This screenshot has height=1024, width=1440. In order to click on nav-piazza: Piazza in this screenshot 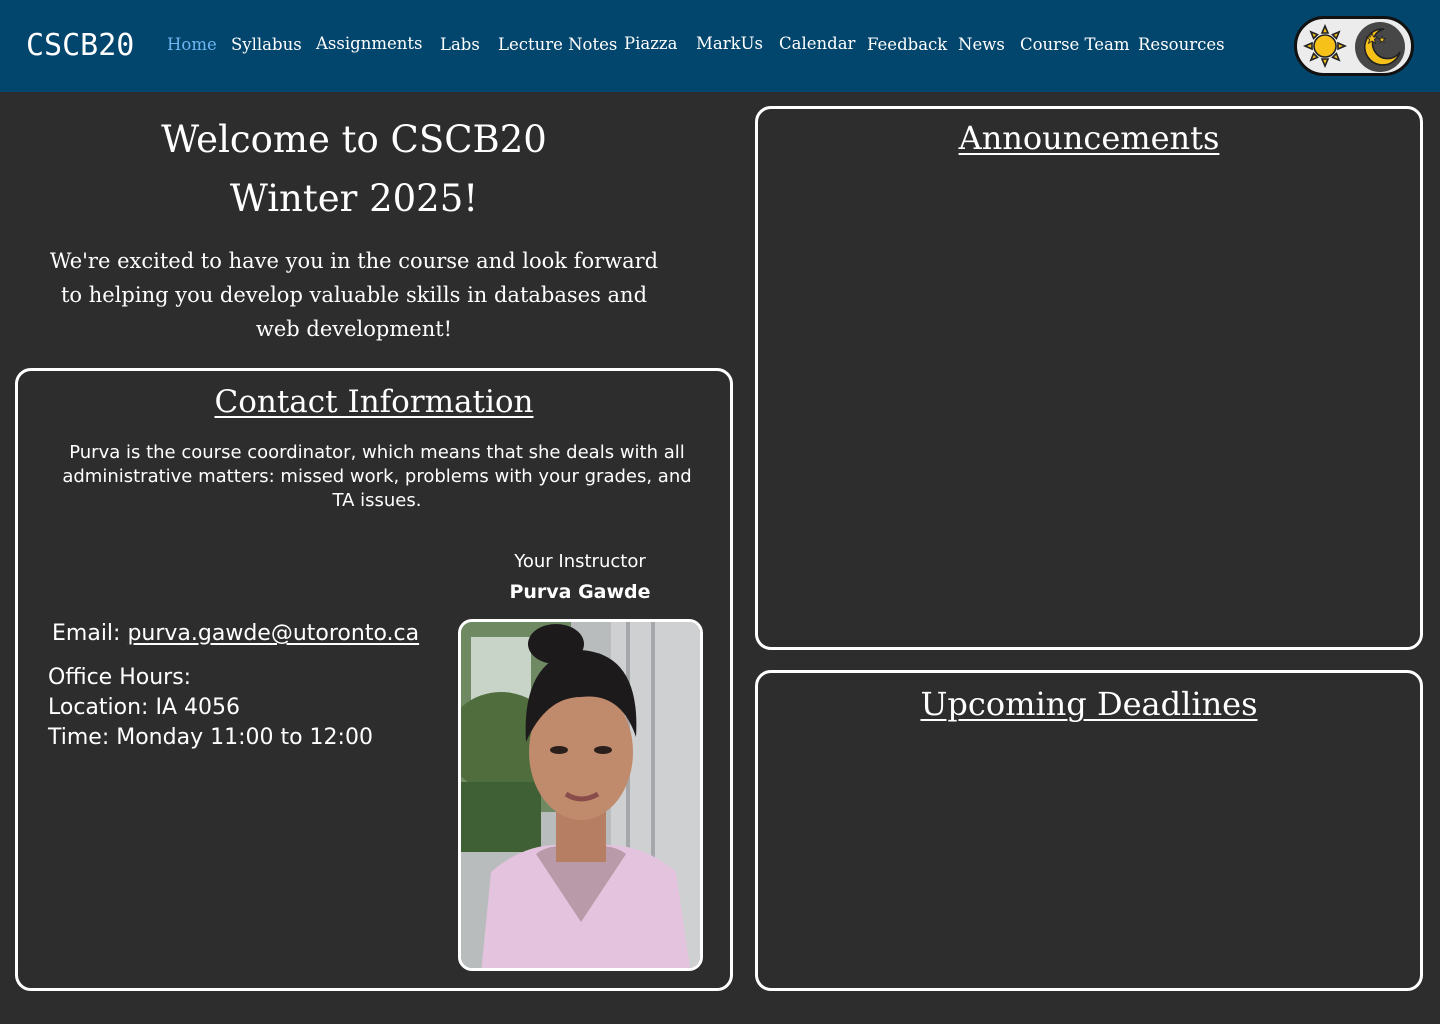, I will do `click(650, 44)`.